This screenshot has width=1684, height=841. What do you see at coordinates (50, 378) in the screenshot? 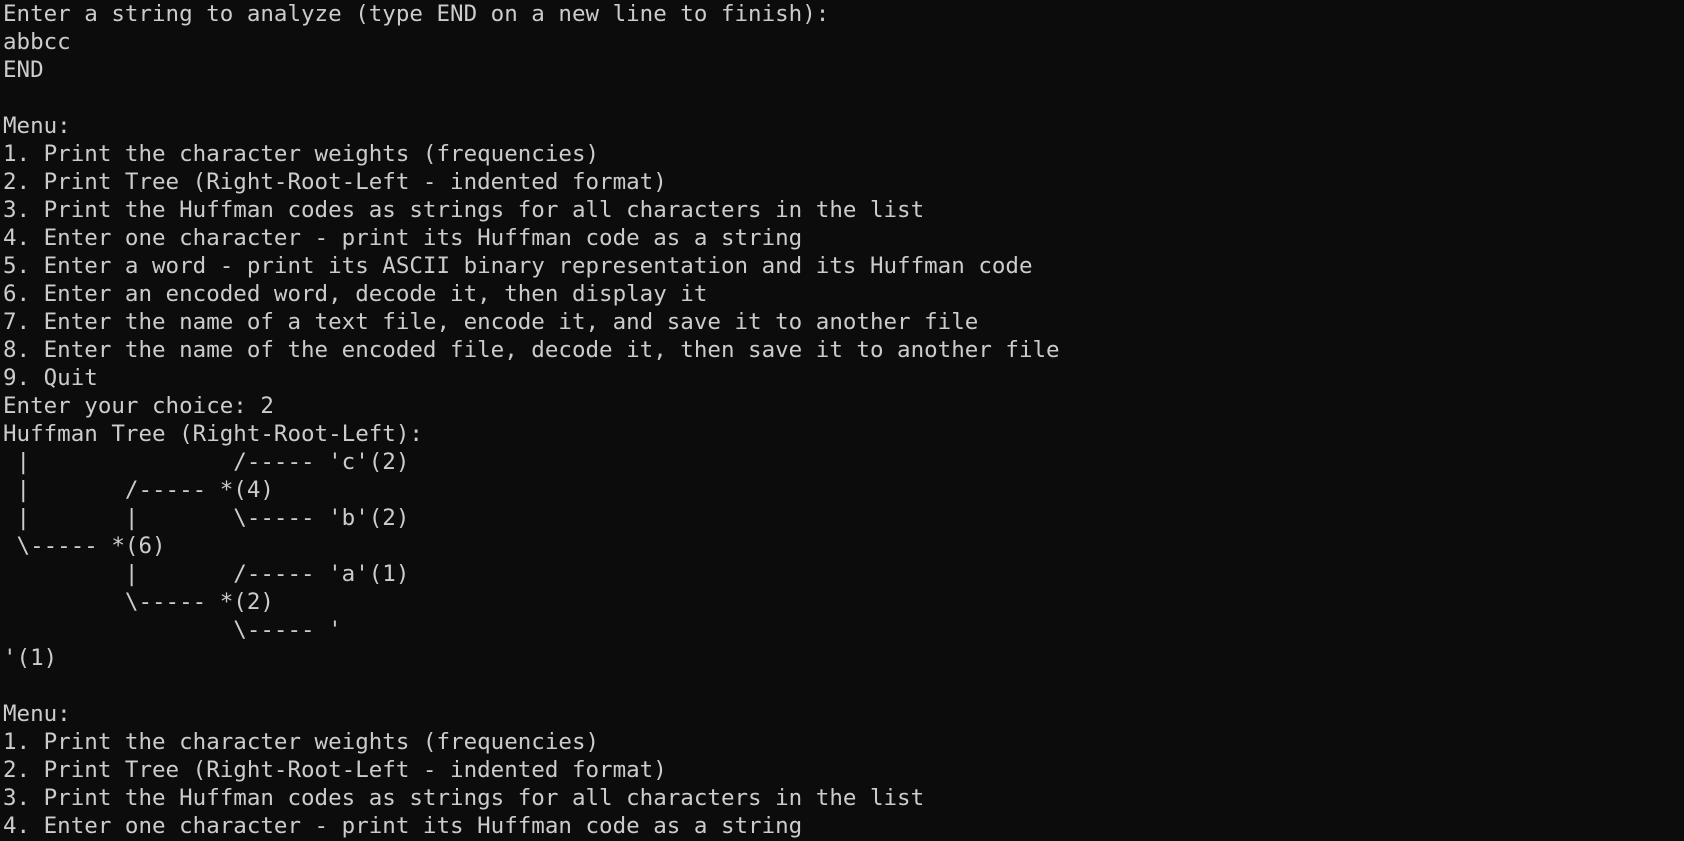
I see `menu-option-9: 9. Quit` at bounding box center [50, 378].